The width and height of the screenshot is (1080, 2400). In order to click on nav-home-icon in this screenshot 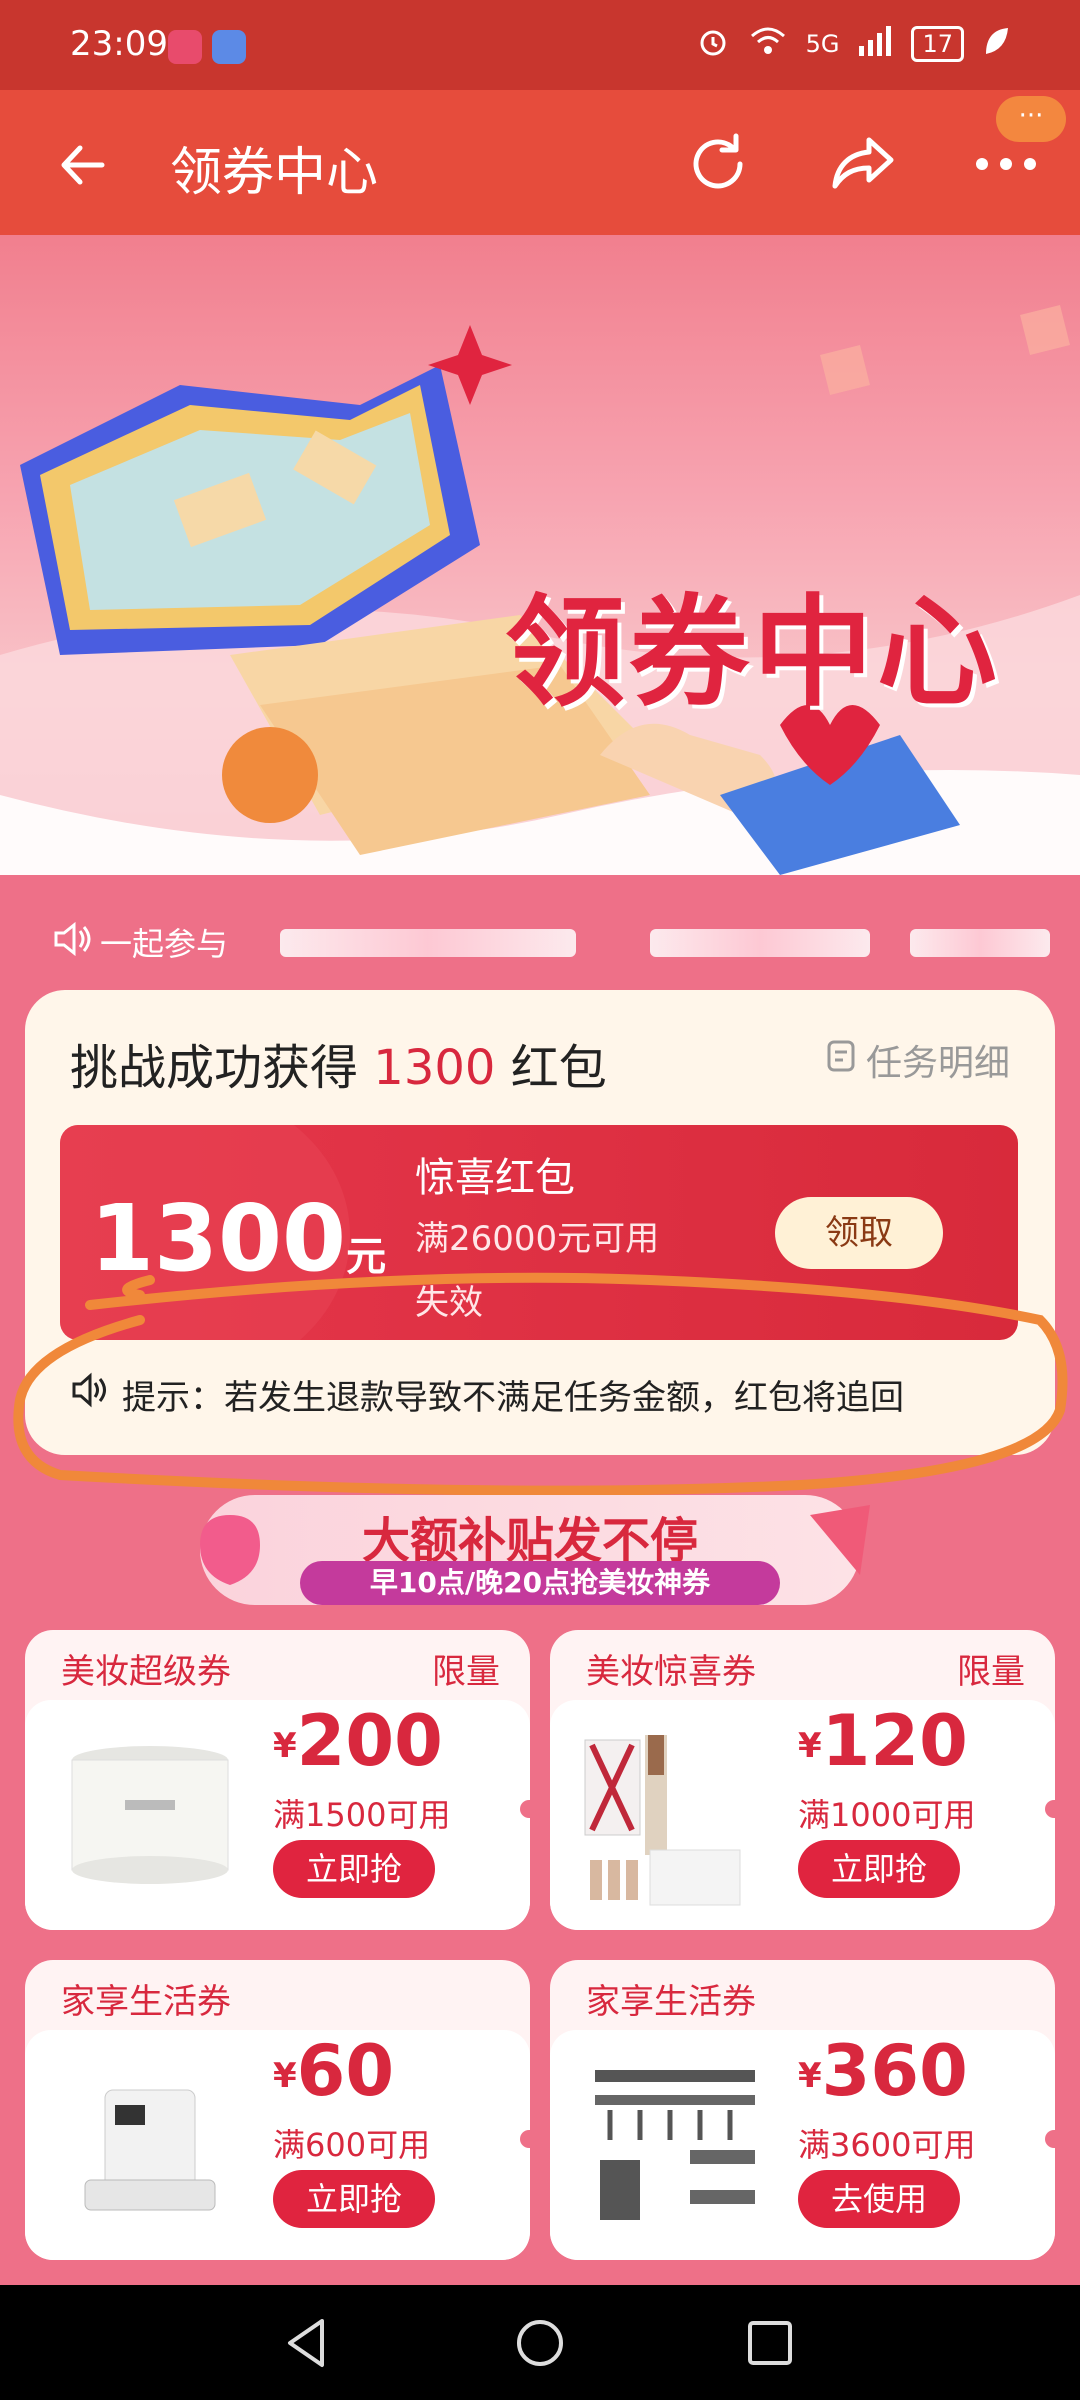, I will do `click(540, 2343)`.